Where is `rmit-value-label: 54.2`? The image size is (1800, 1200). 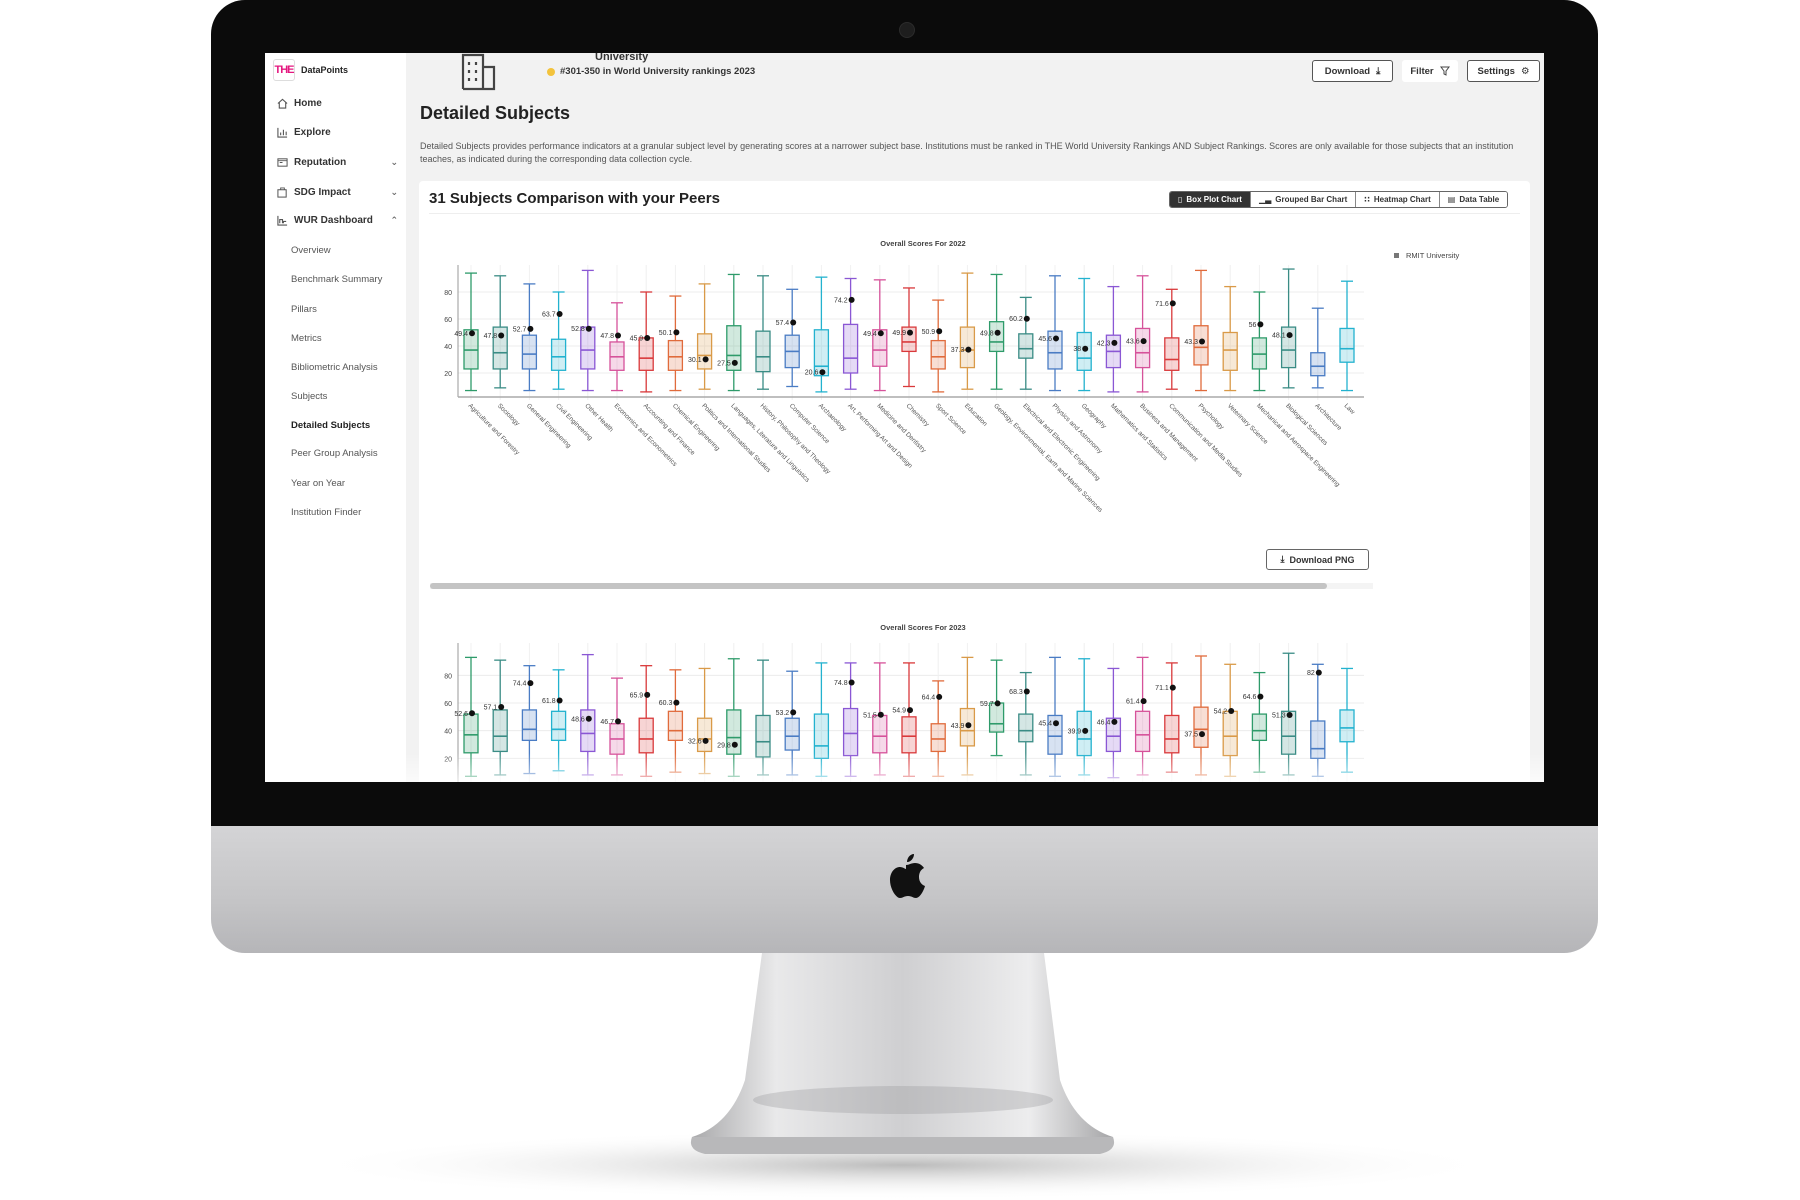 rmit-value-label: 54.2 is located at coordinates (1221, 712).